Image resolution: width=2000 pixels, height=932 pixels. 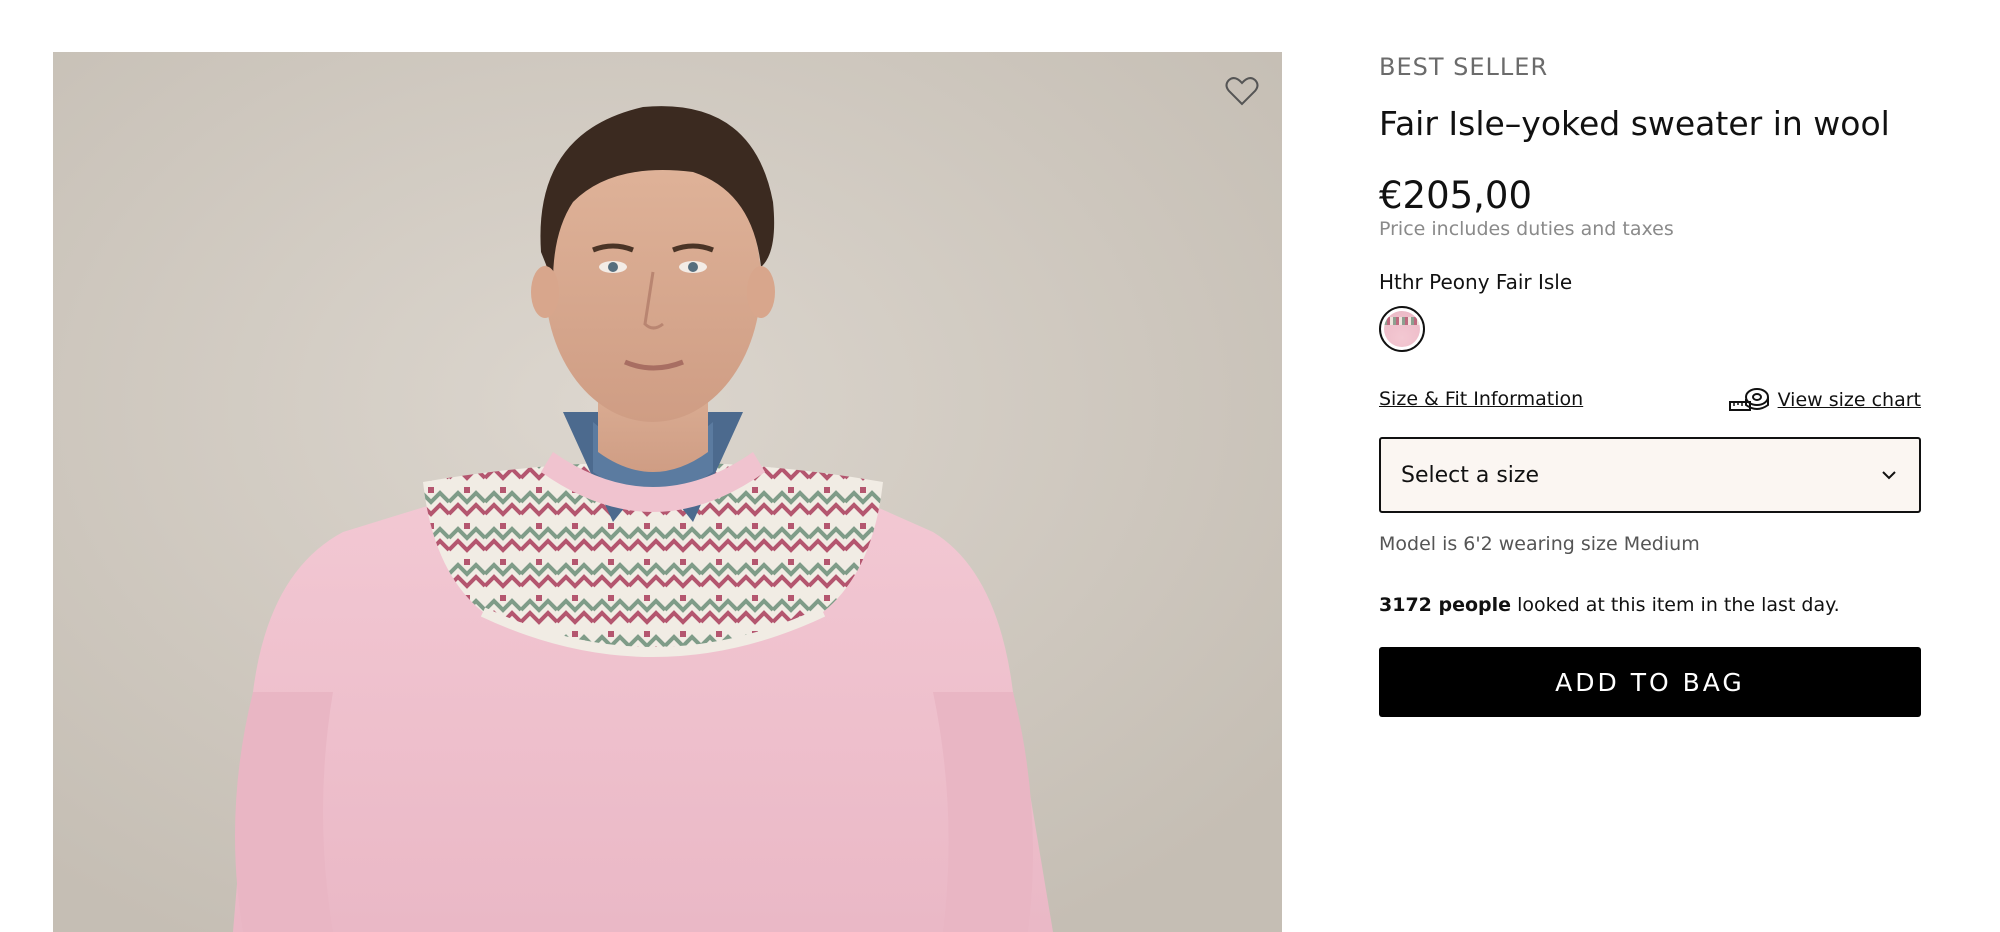 I want to click on selected-color-name: Hthr Peony Fair Isle, so click(x=1476, y=282).